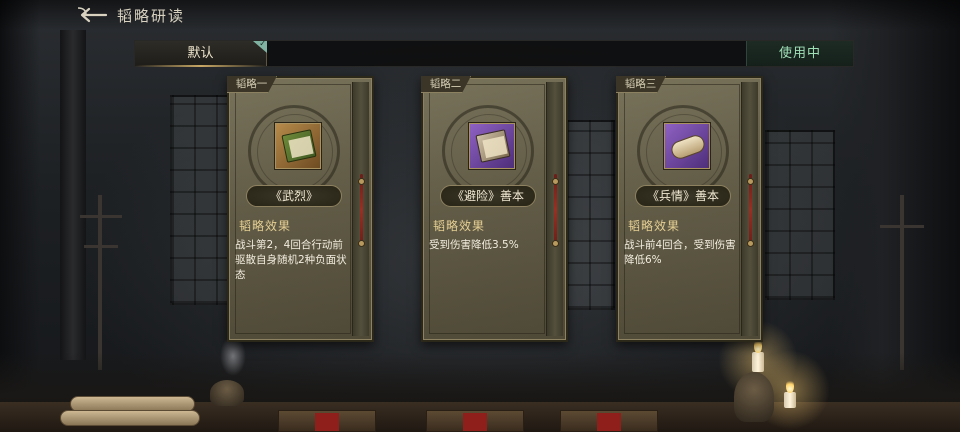 The image size is (960, 432). Describe the element at coordinates (494, 53) in the screenshot. I see `preset-bar: 默认 ✓ 使用中` at that location.